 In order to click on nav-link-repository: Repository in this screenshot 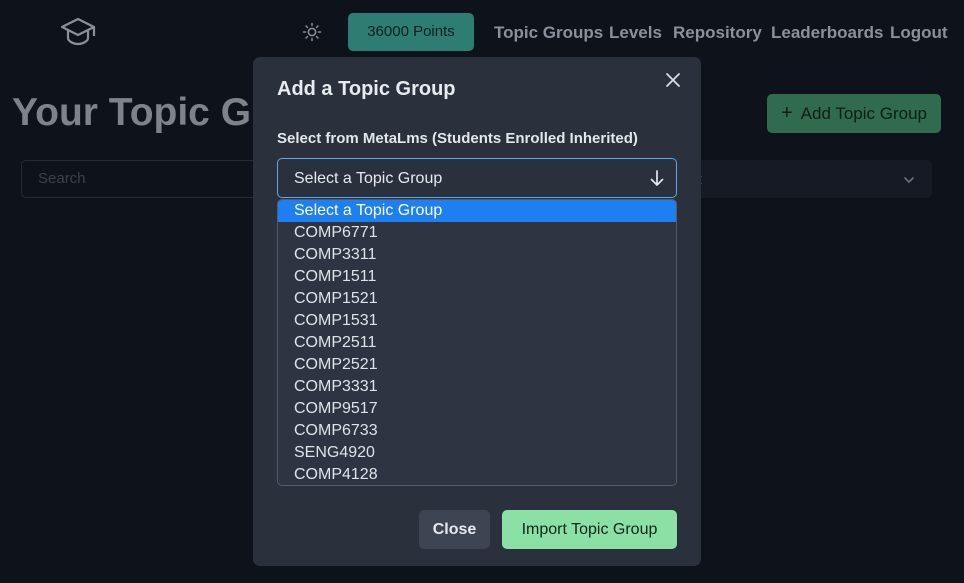, I will do `click(717, 33)`.